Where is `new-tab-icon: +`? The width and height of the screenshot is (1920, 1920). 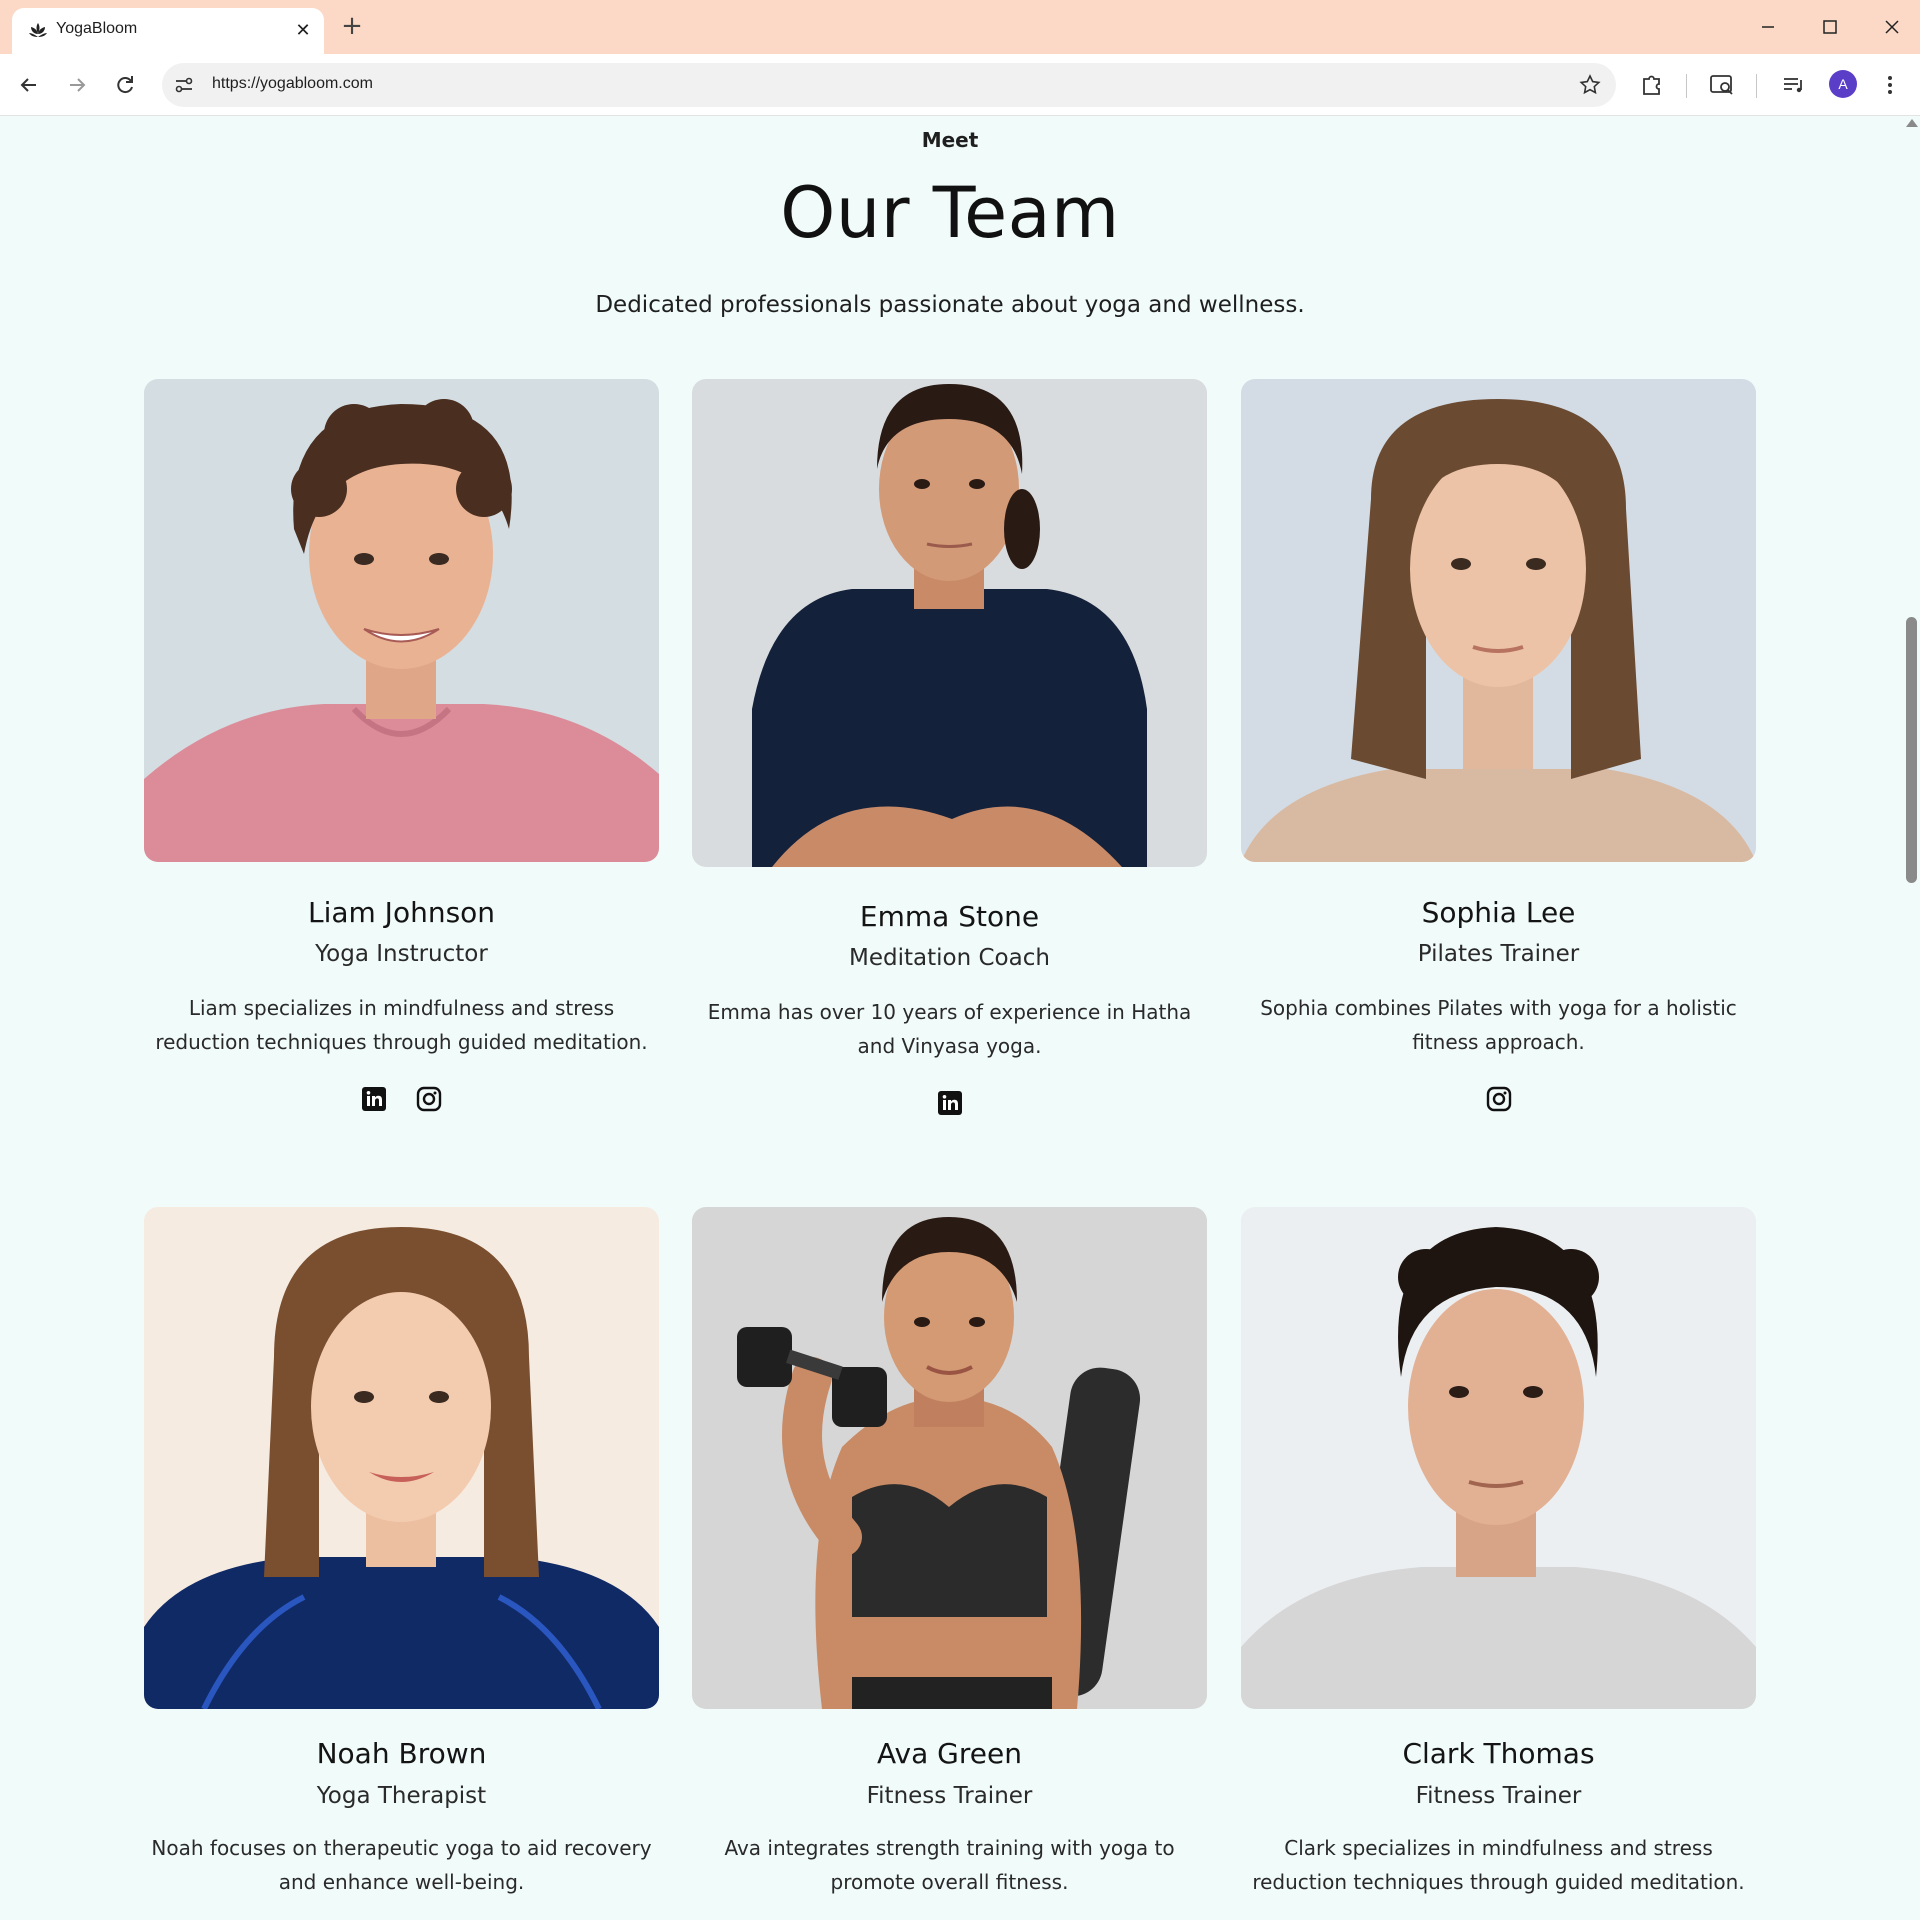 new-tab-icon: + is located at coordinates (352, 26).